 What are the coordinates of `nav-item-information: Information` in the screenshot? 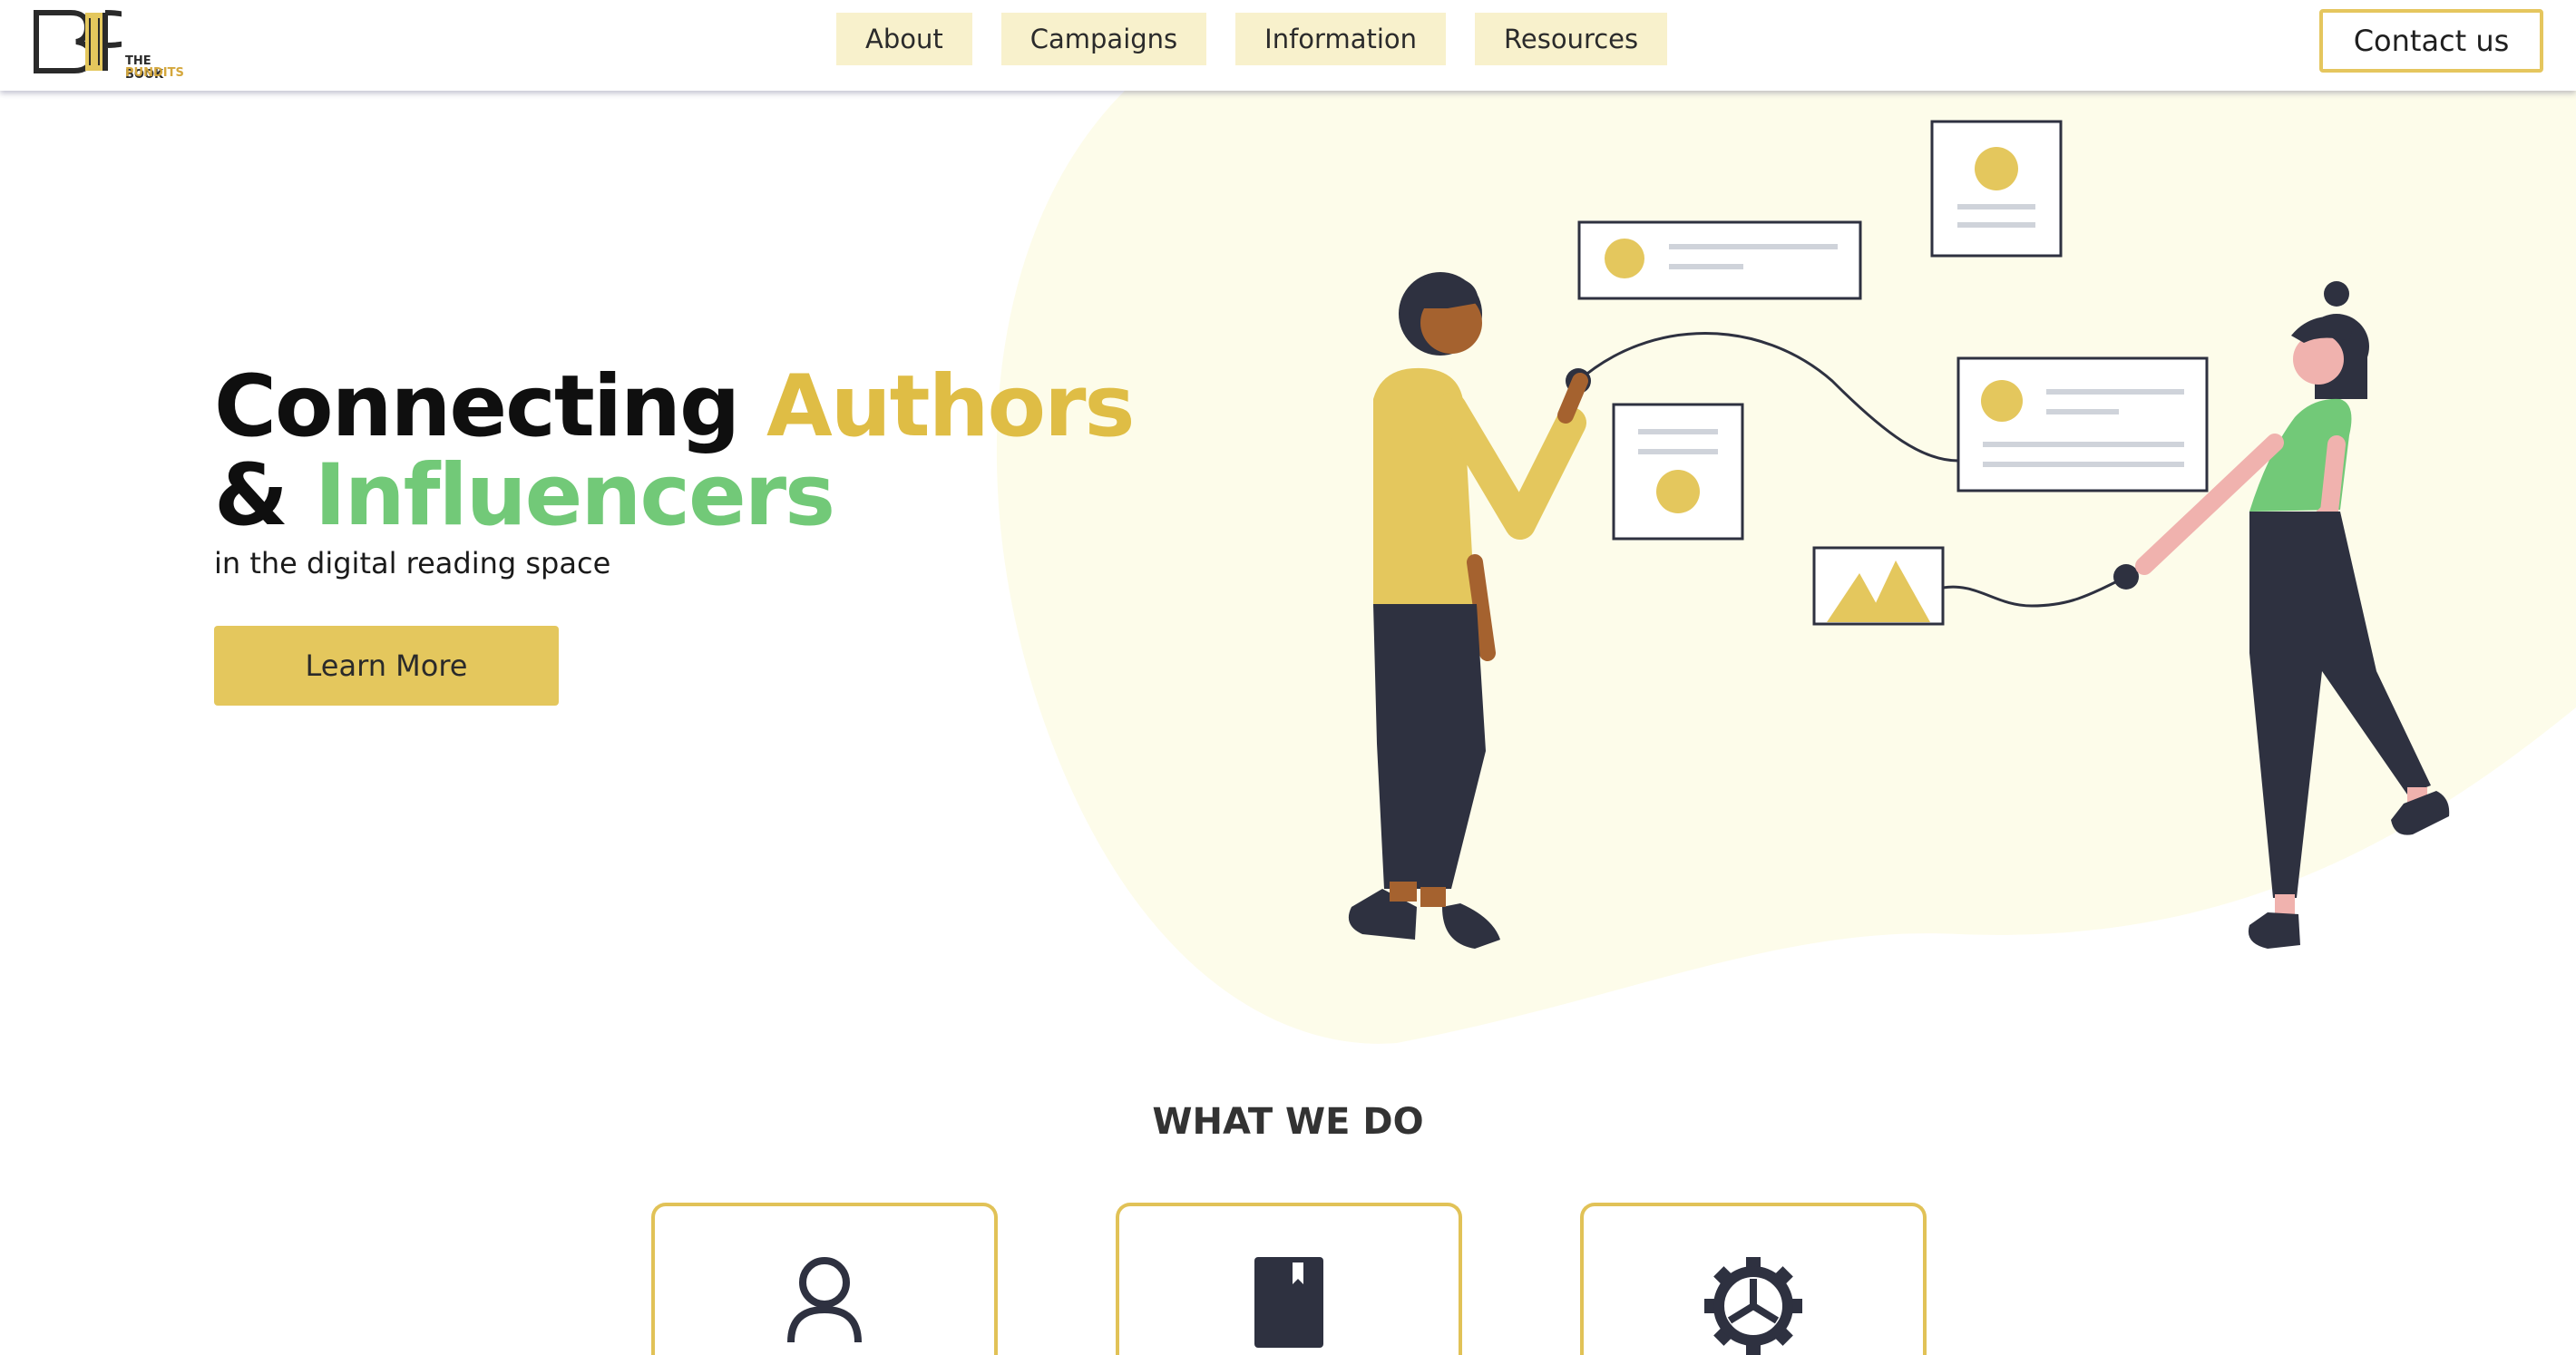 It's located at (1341, 39).